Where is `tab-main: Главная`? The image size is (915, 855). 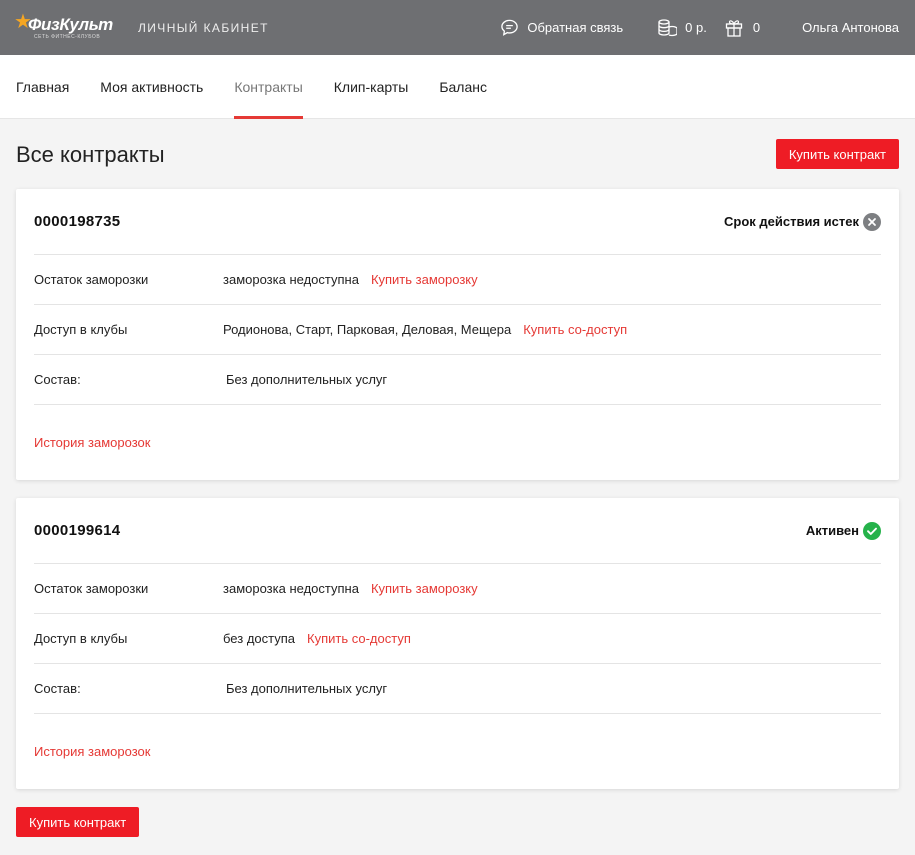
tab-main: Главная is located at coordinates (42, 87).